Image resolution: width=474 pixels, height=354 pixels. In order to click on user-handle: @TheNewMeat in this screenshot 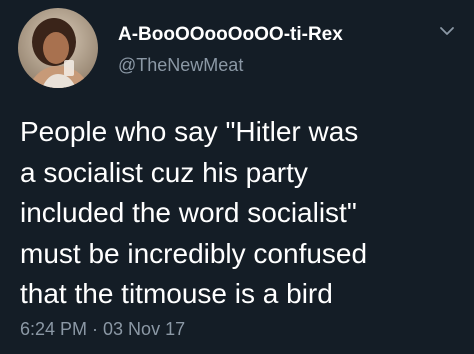, I will do `click(180, 65)`.